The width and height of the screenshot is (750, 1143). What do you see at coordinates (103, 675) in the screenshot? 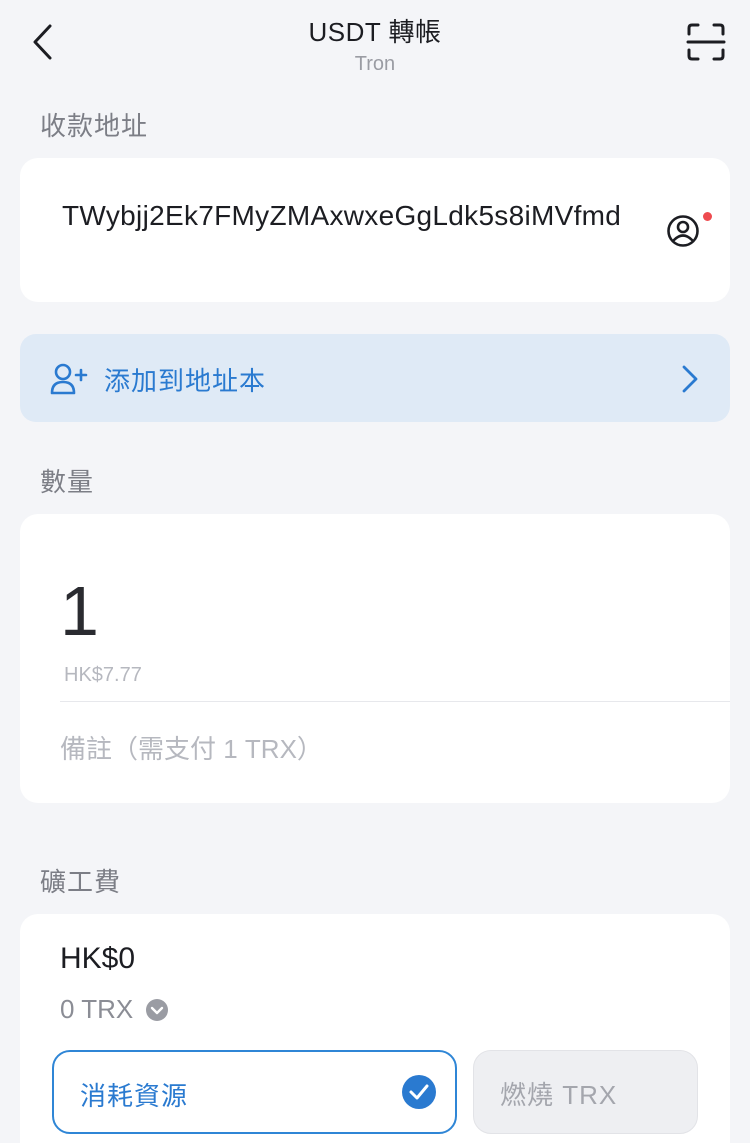
I see `amount-fiat-value: HK$7.77` at bounding box center [103, 675].